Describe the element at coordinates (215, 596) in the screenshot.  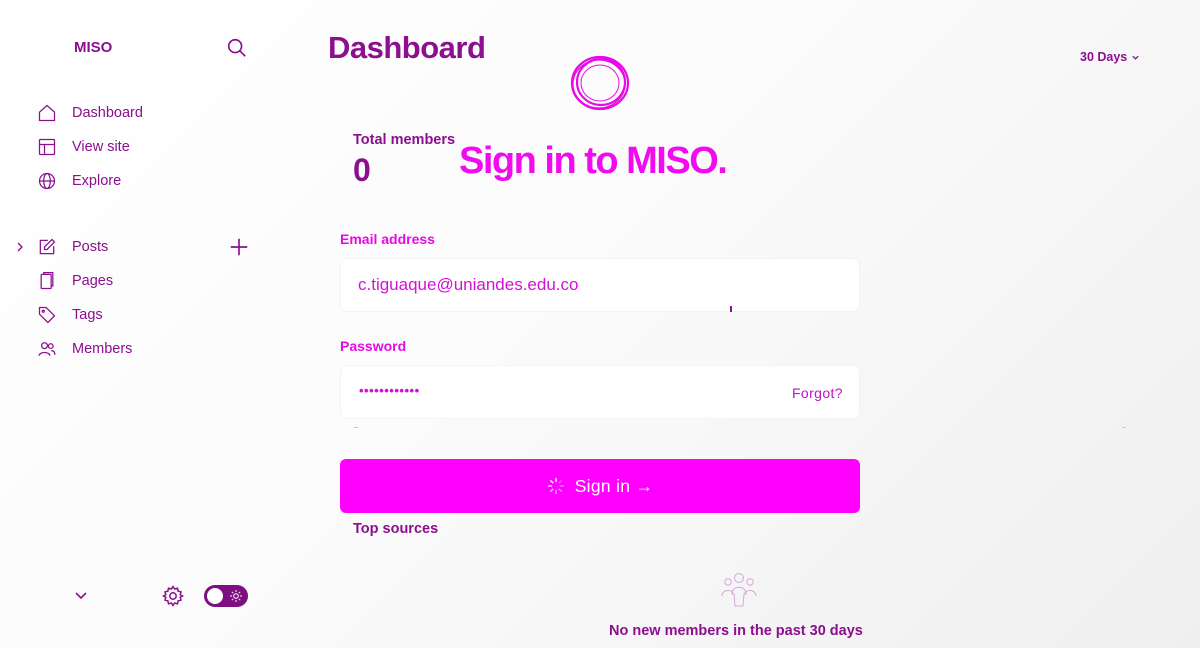
I see `toggle-knob` at that location.